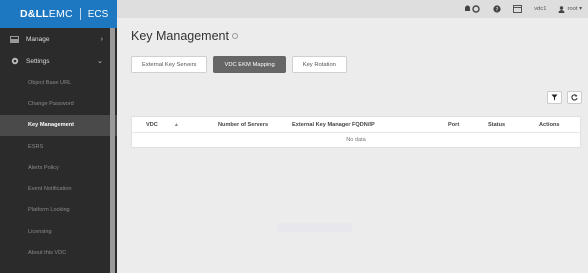 The height and width of the screenshot is (273, 588). What do you see at coordinates (176, 125) in the screenshot?
I see `sort-icon: ▴` at bounding box center [176, 125].